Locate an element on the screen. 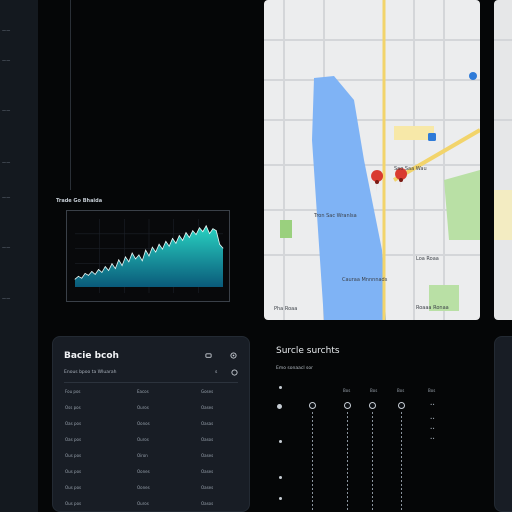 The width and height of the screenshot is (512, 512). settings-subtitle: Emo sonaacl sor is located at coordinates (294, 368).